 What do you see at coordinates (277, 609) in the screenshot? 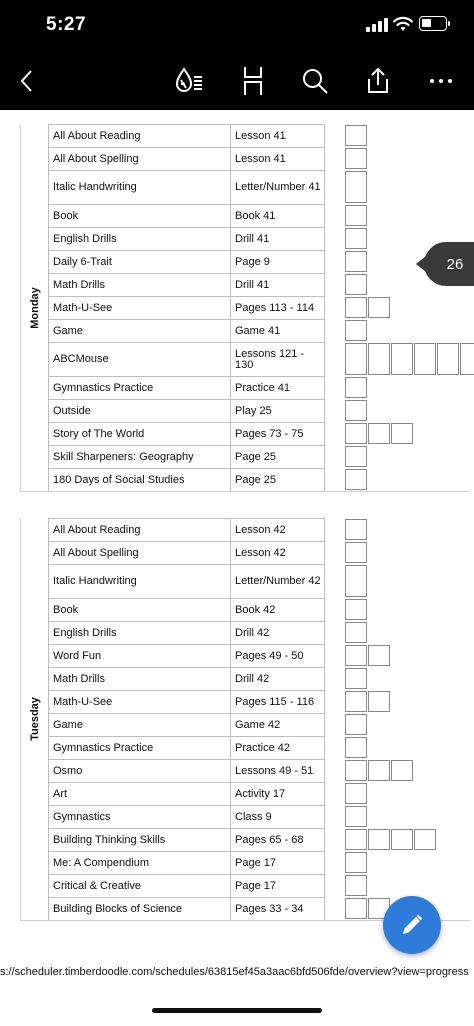
I see `lesson-cell: Book 42` at bounding box center [277, 609].